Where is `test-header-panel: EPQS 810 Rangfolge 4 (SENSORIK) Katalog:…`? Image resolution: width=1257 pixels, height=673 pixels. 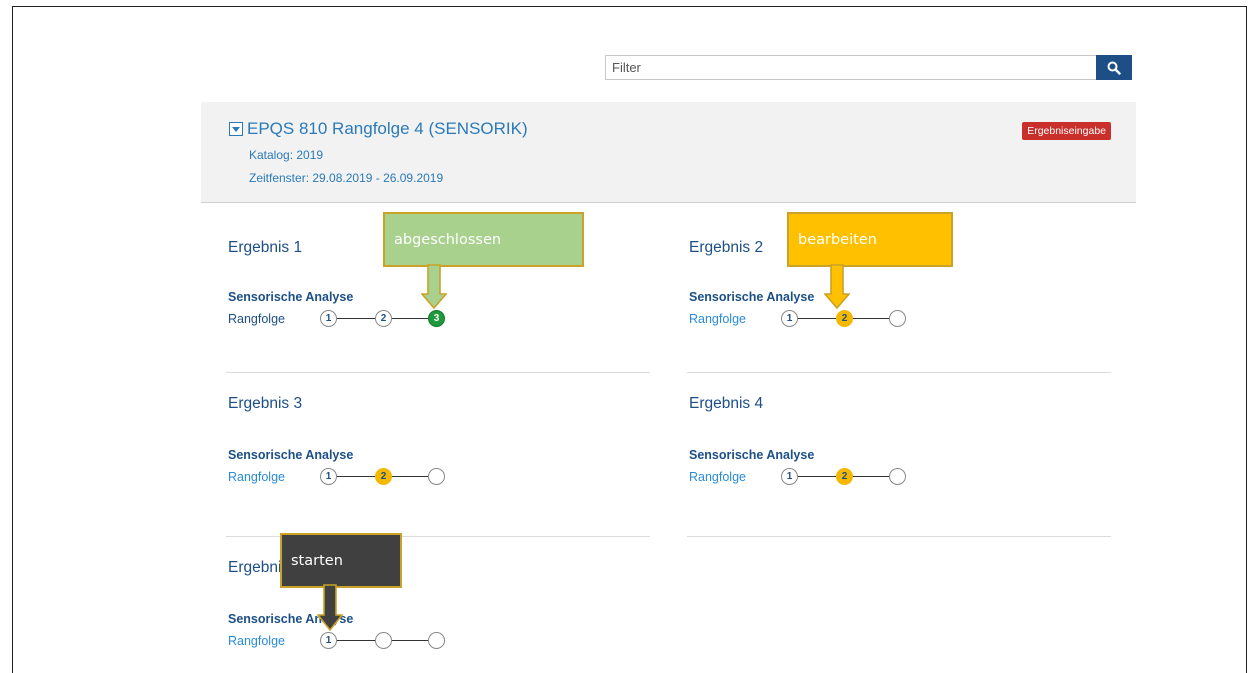
test-header-panel: EPQS 810 Rangfolge 4 (SENSORIK) Katalog:… is located at coordinates (668, 152).